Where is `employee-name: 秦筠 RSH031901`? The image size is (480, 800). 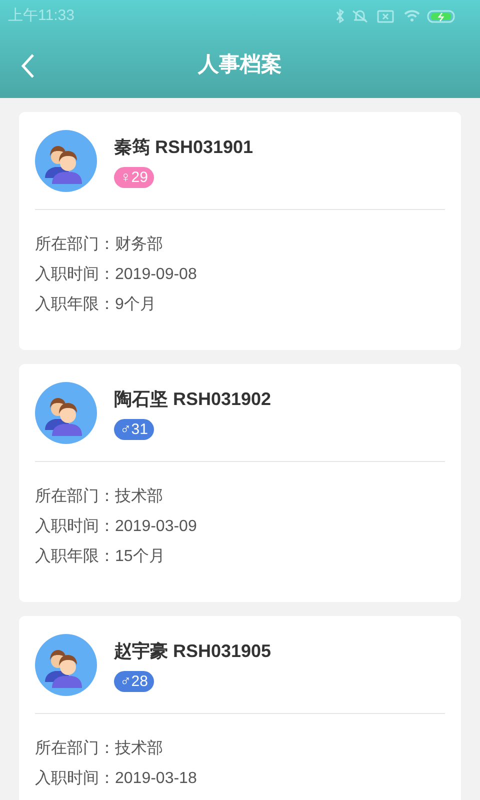
employee-name: 秦筠 RSH031901 is located at coordinates (184, 147).